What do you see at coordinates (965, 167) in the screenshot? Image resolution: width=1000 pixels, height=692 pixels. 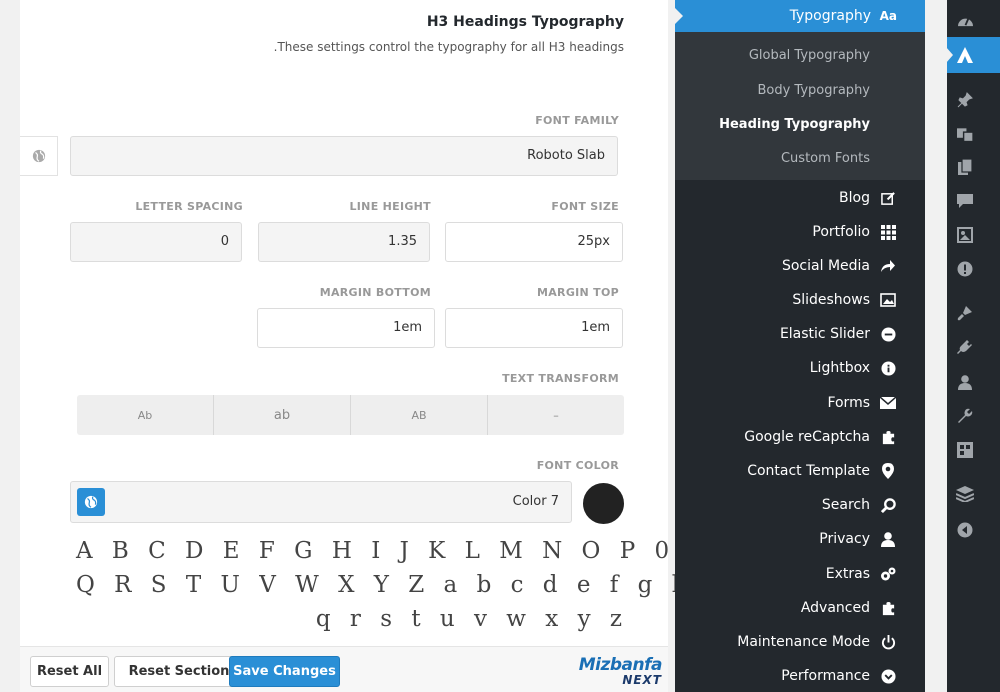 I see `pages-icon` at bounding box center [965, 167].